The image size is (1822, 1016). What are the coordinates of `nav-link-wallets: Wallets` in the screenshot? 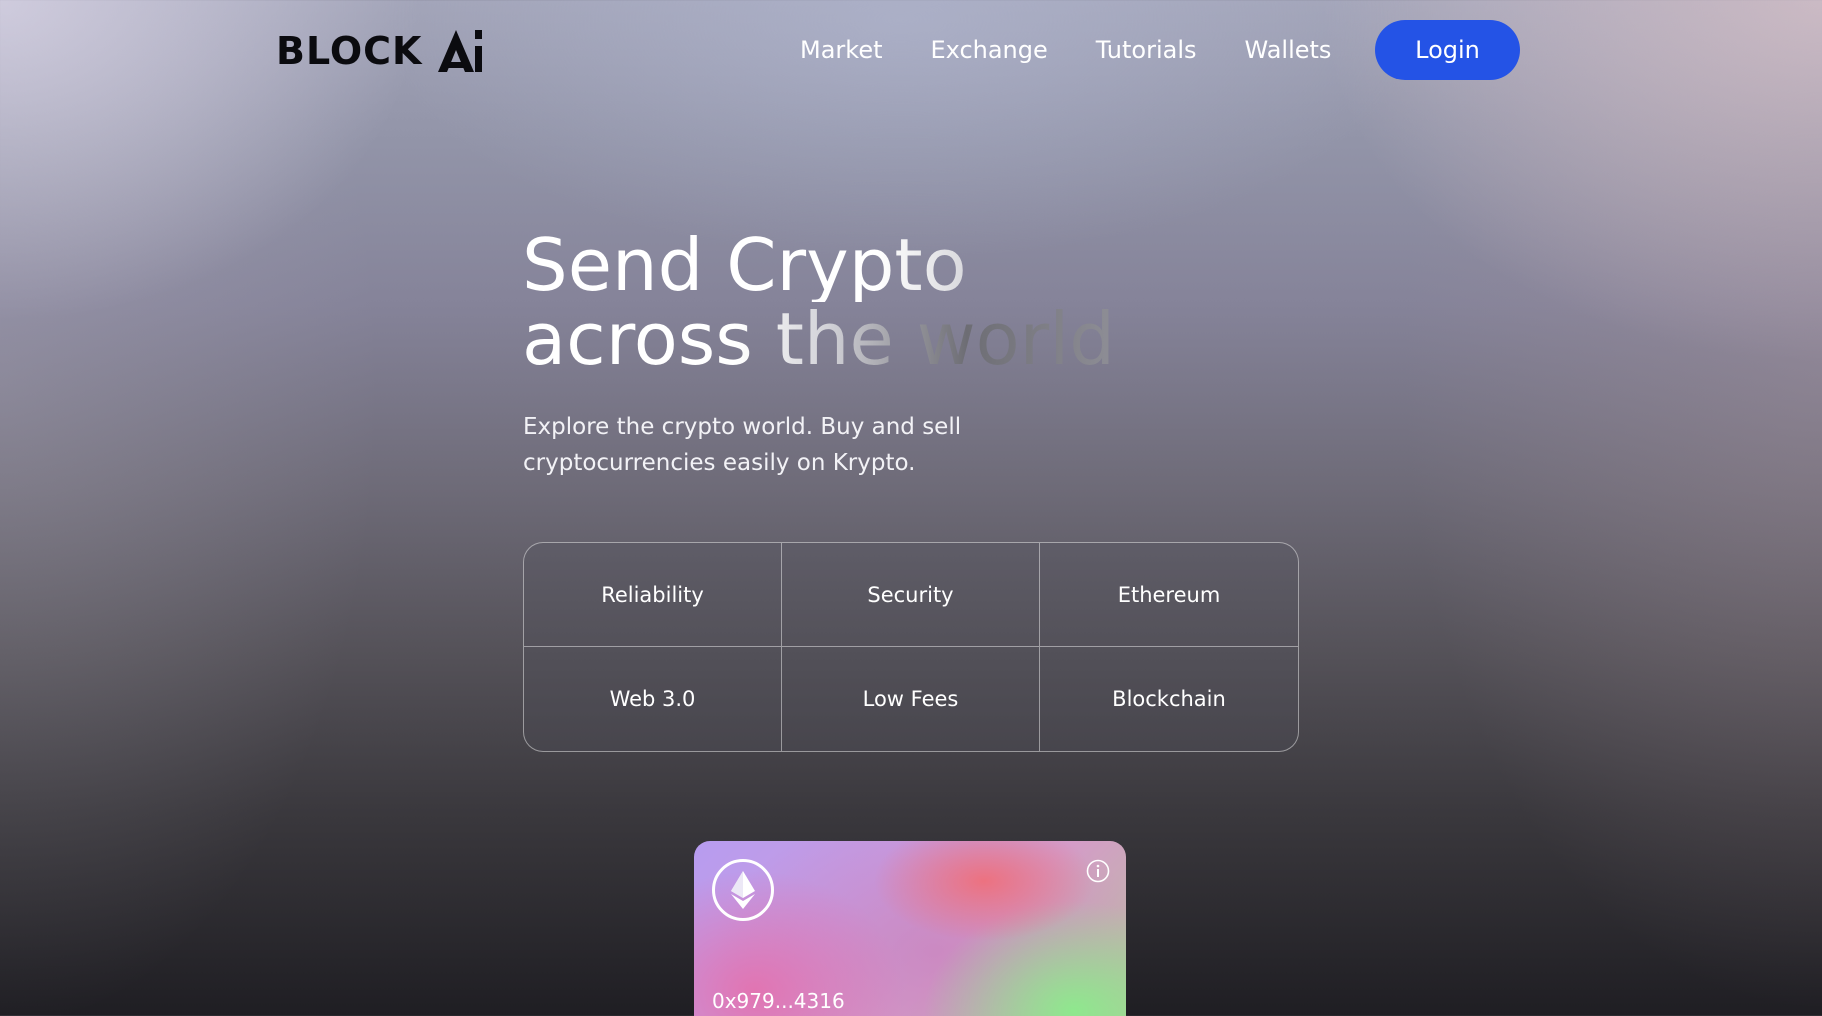 It's located at (1288, 50).